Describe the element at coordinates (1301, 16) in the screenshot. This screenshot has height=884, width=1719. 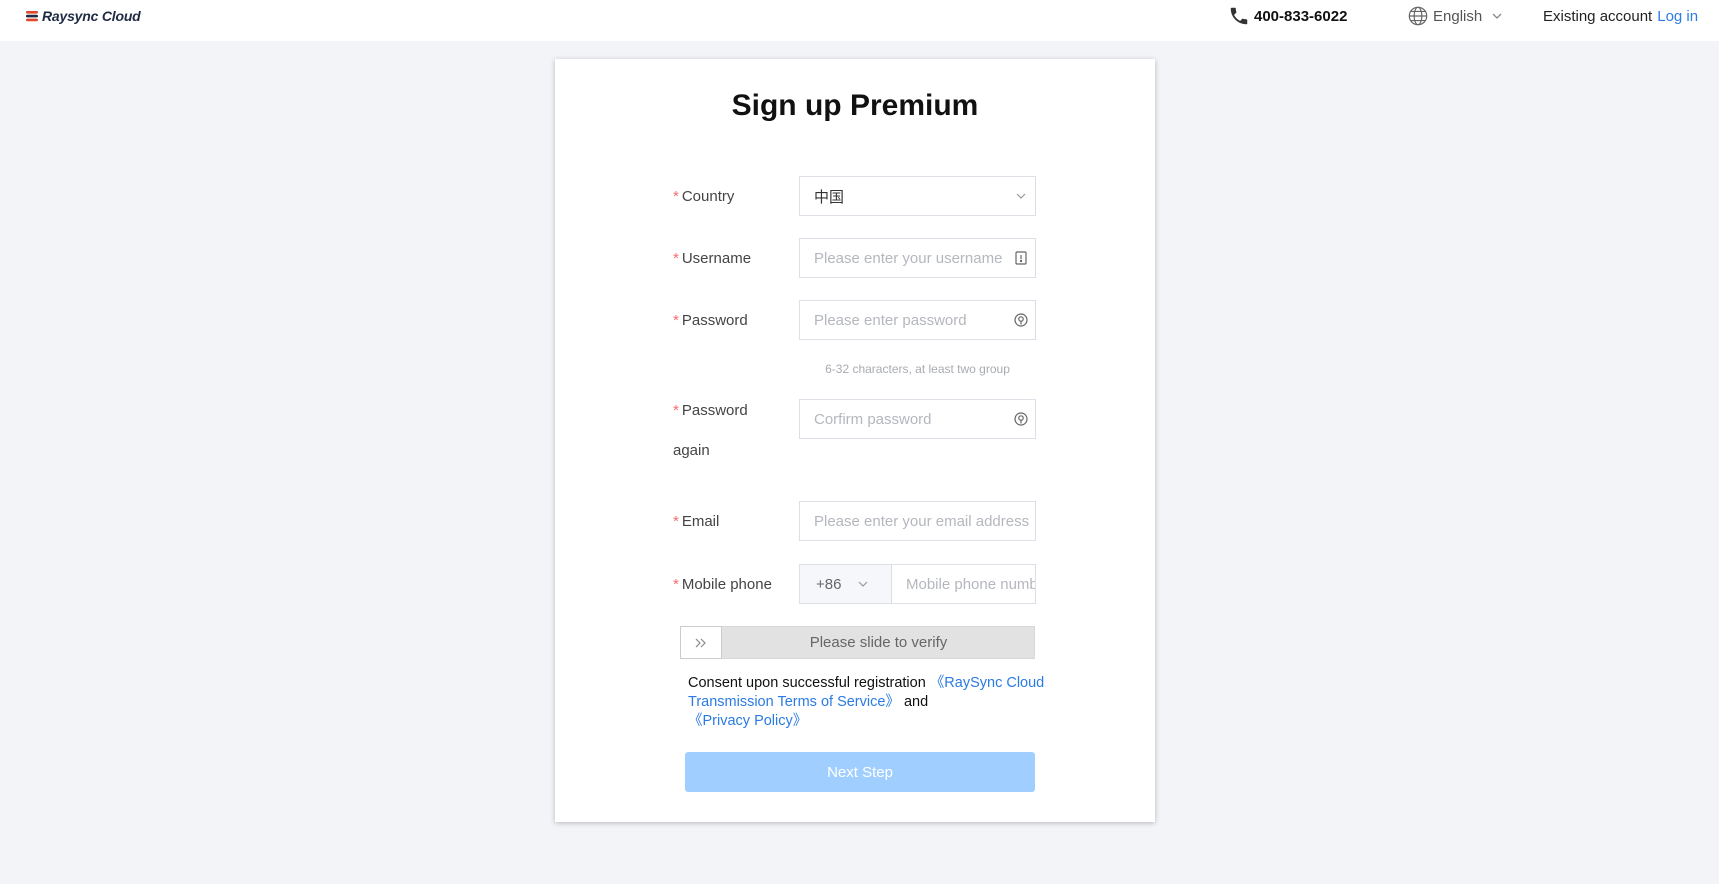
I see `phone-number: 400-833-6022` at that location.